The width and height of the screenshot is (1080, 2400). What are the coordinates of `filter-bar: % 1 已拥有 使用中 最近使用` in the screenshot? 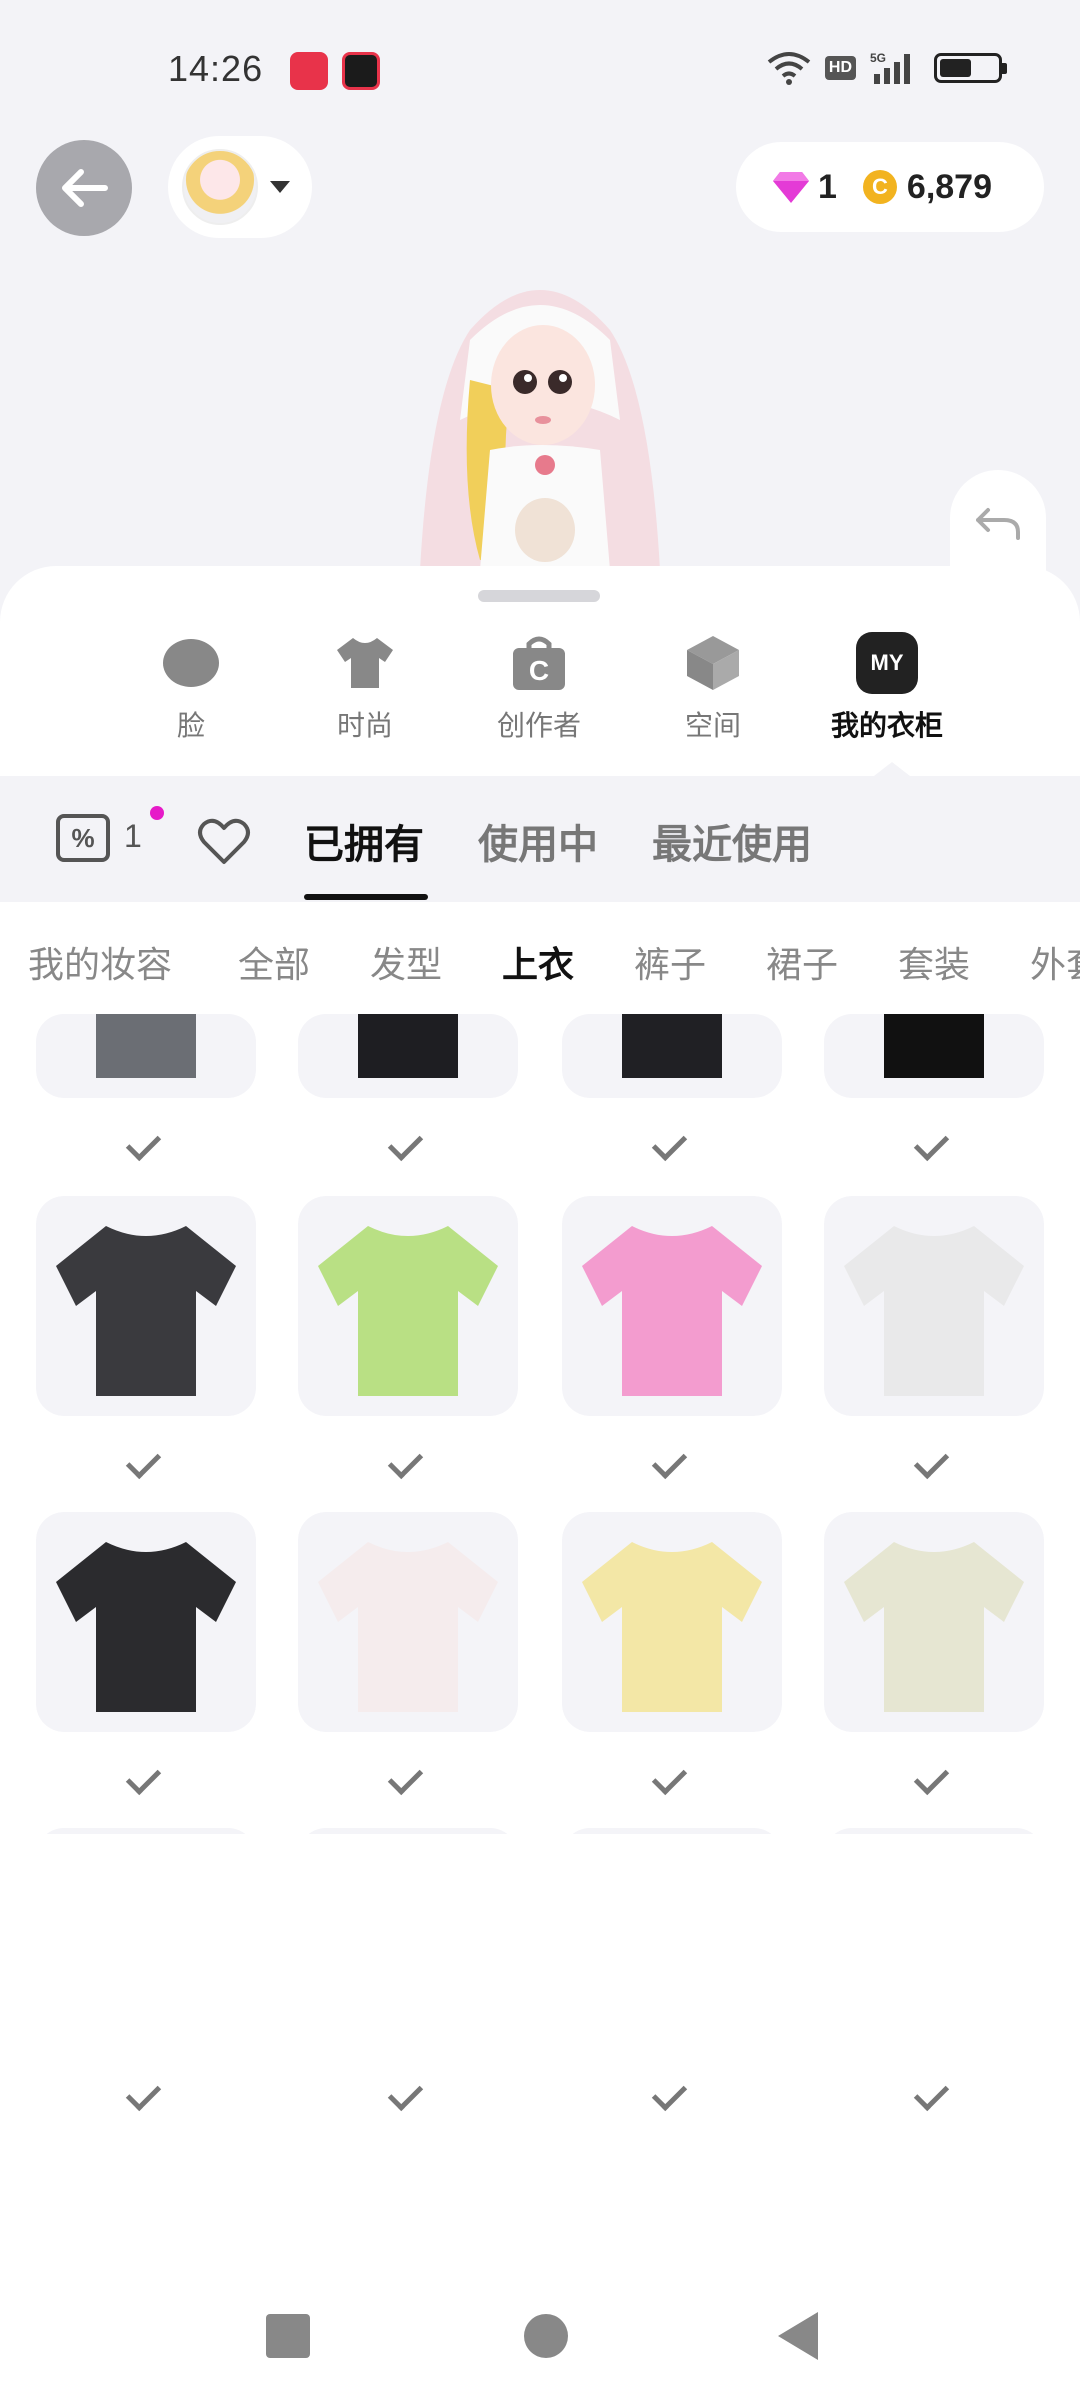 It's located at (540, 839).